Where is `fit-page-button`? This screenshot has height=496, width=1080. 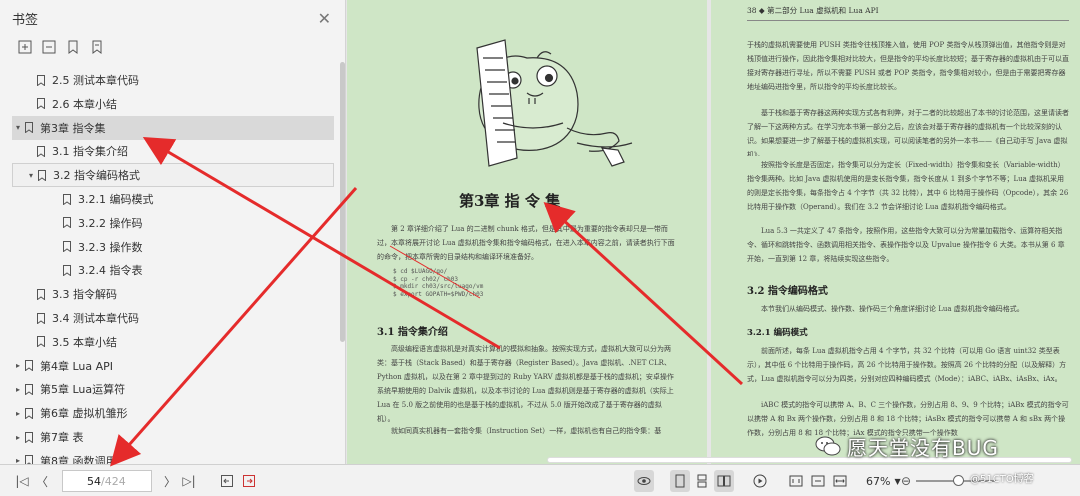
fit-page-button is located at coordinates (818, 481).